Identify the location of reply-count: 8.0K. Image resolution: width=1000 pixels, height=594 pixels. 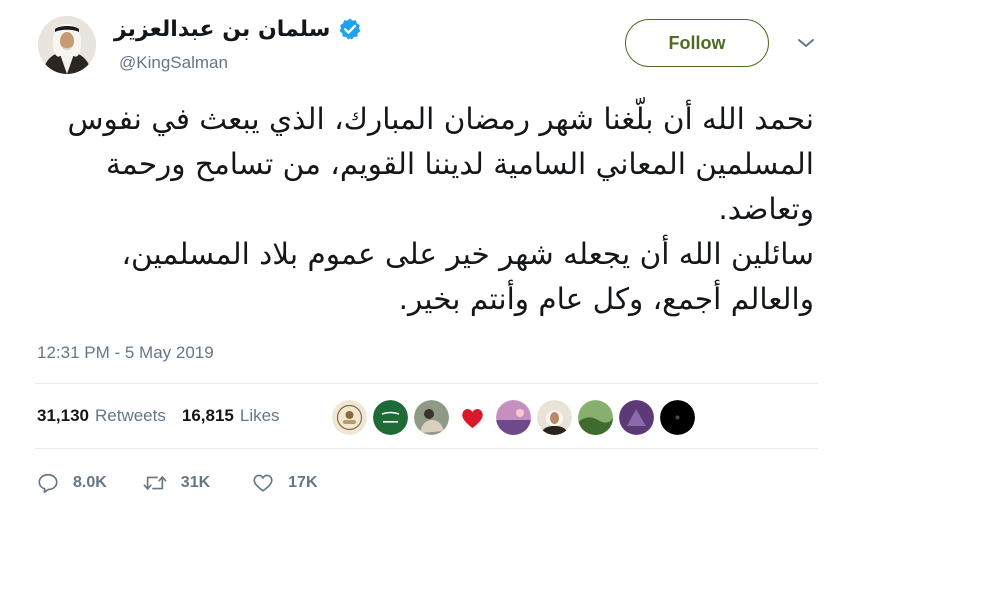
(90, 482).